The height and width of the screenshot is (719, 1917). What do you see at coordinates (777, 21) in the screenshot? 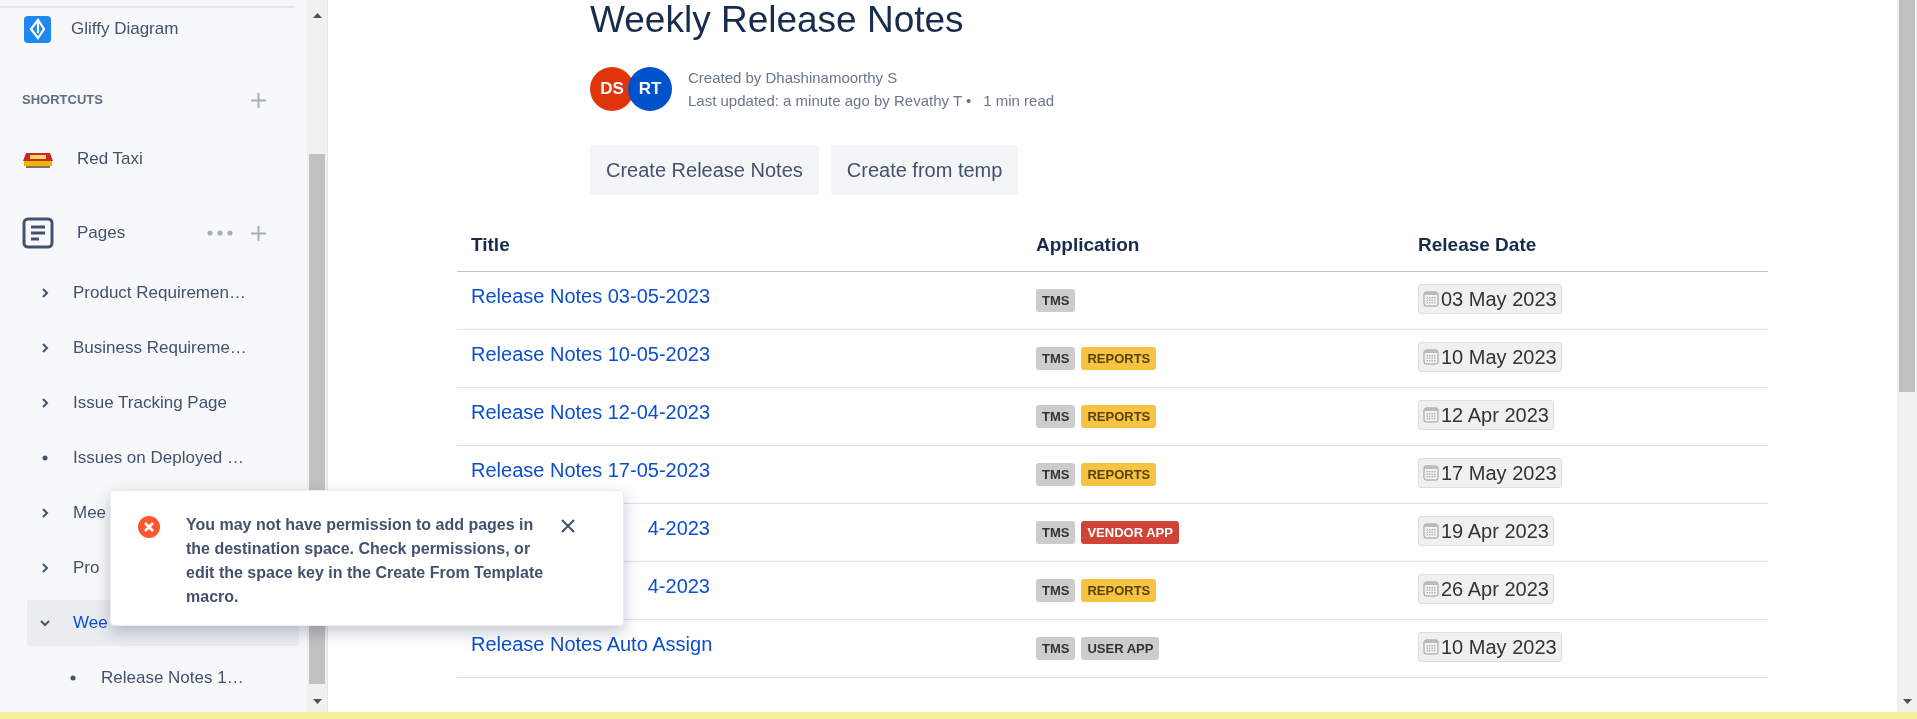
I see `page-title: Weekly Release Notes` at bounding box center [777, 21].